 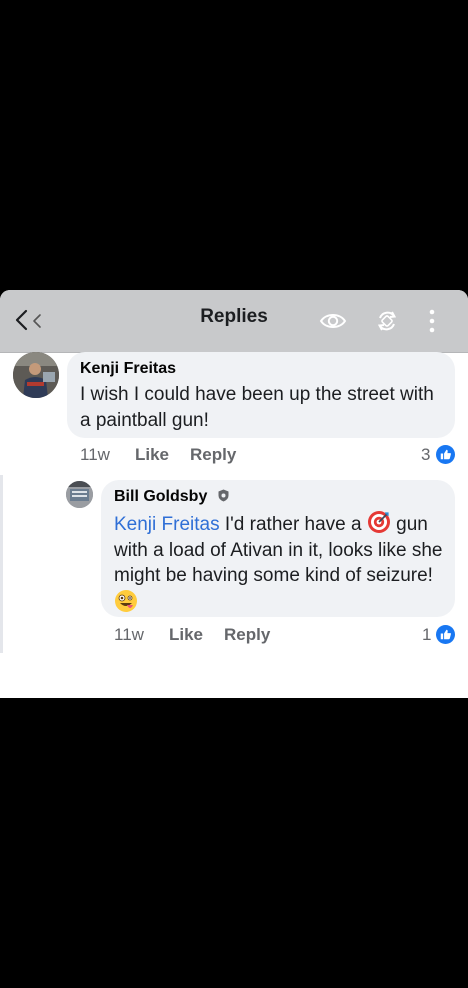 What do you see at coordinates (333, 321) in the screenshot?
I see `eye-icon` at bounding box center [333, 321].